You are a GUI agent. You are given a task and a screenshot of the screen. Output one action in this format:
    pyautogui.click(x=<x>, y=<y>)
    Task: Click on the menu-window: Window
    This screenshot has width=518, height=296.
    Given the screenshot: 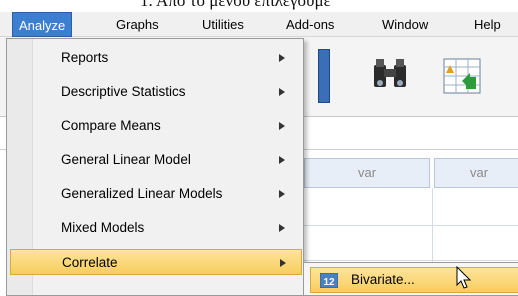 What is the action you would take?
    pyautogui.click(x=405, y=24)
    